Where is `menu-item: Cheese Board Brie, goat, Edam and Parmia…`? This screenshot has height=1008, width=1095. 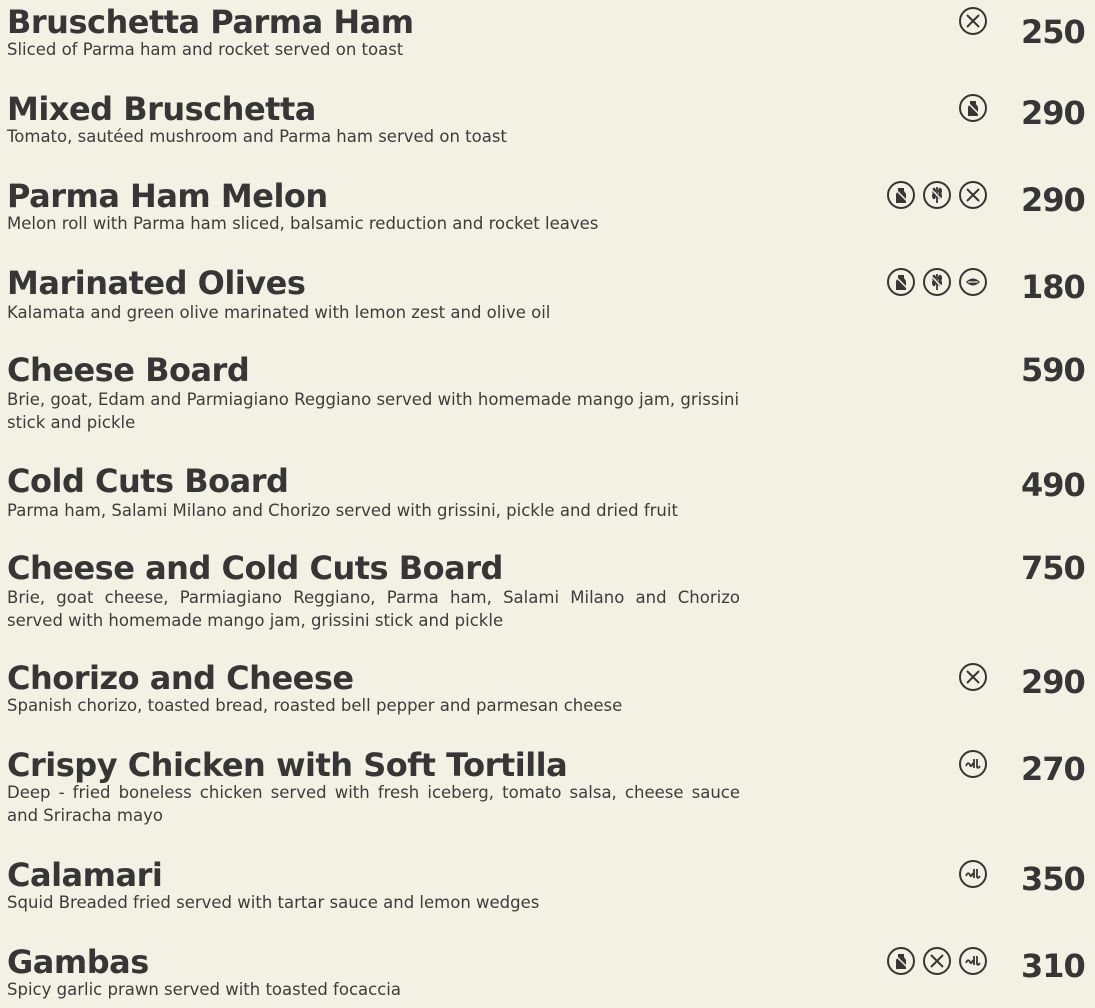
menu-item: Cheese Board Brie, goat, Edam and Parmia… is located at coordinates (551, 393).